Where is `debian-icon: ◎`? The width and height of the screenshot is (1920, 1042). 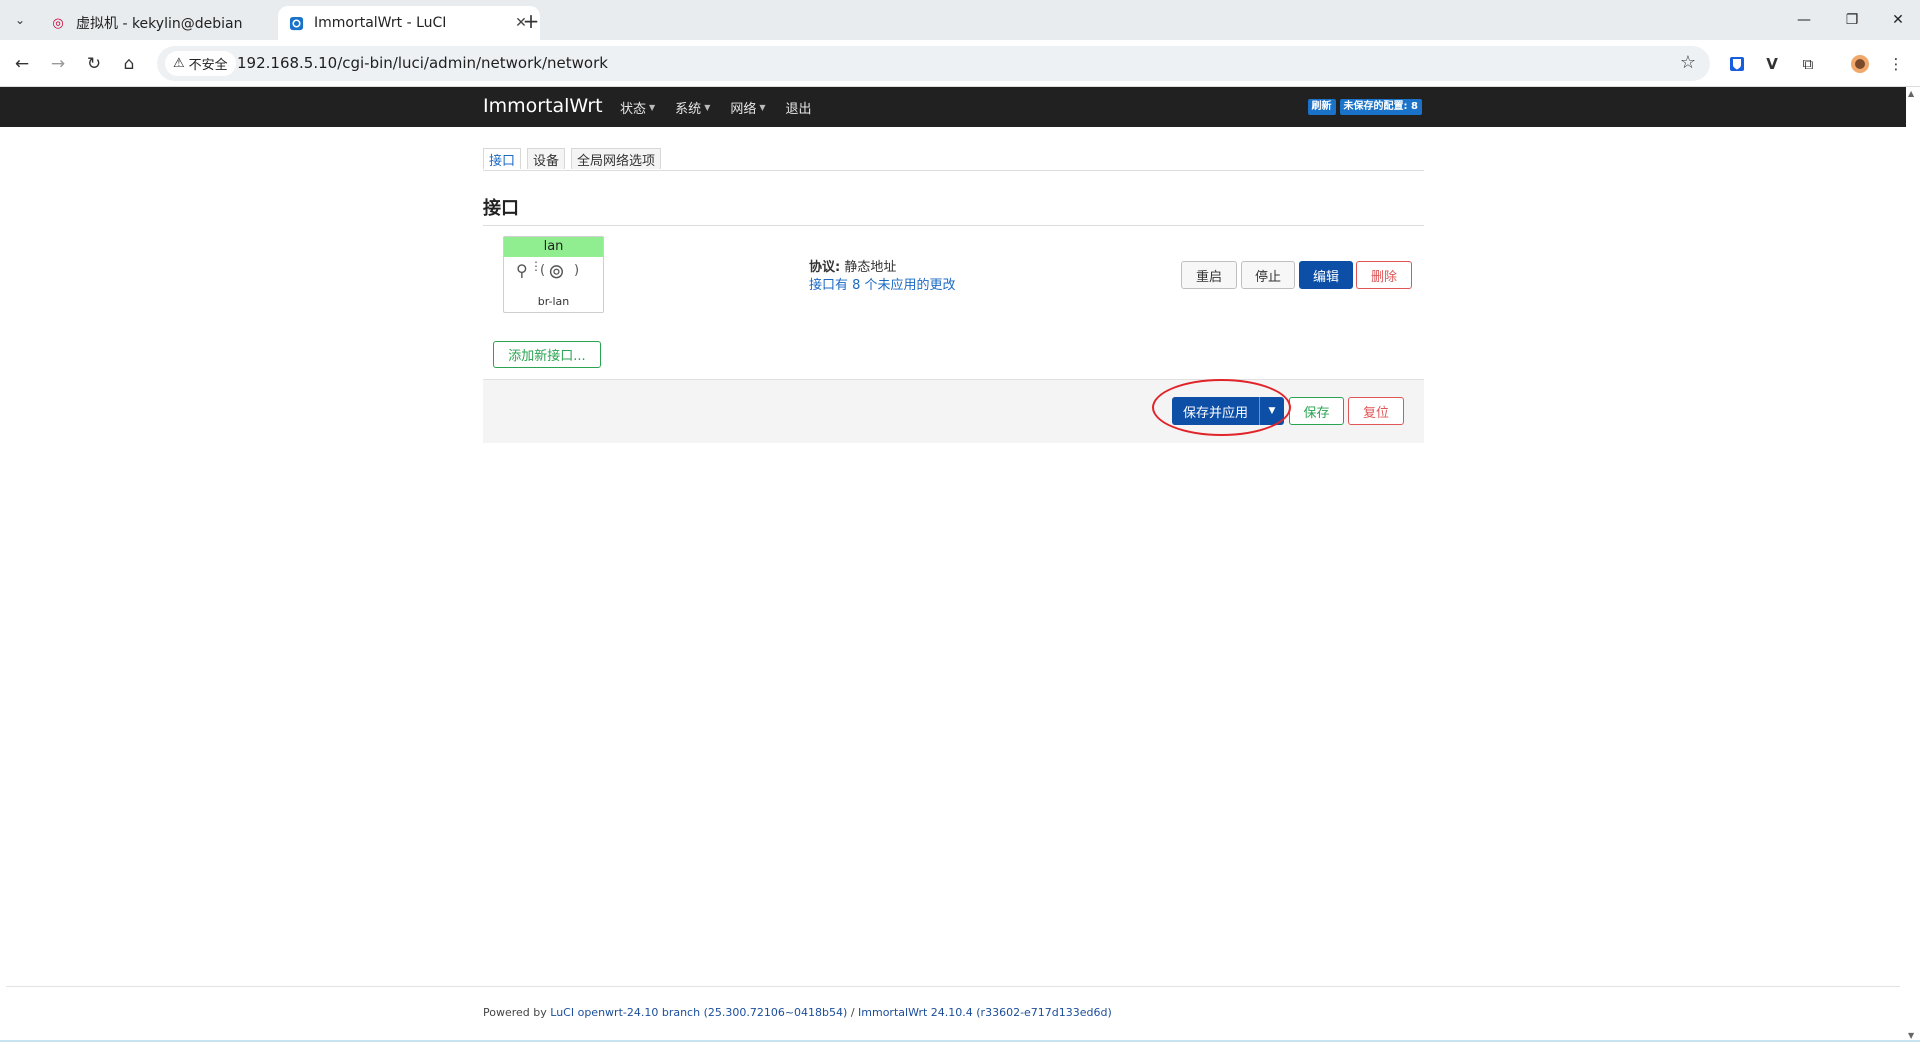
debian-icon: ◎ is located at coordinates (58, 23).